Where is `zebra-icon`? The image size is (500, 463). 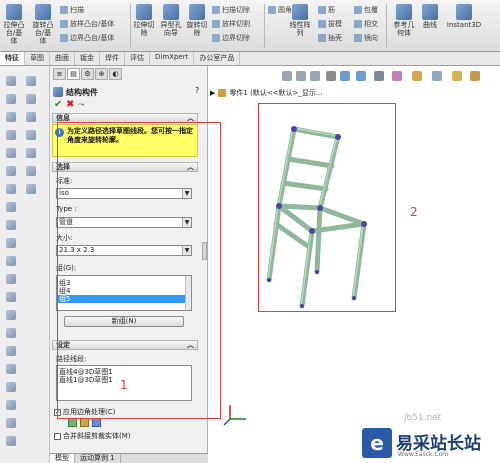
zebra-icon is located at coordinates (31, 135).